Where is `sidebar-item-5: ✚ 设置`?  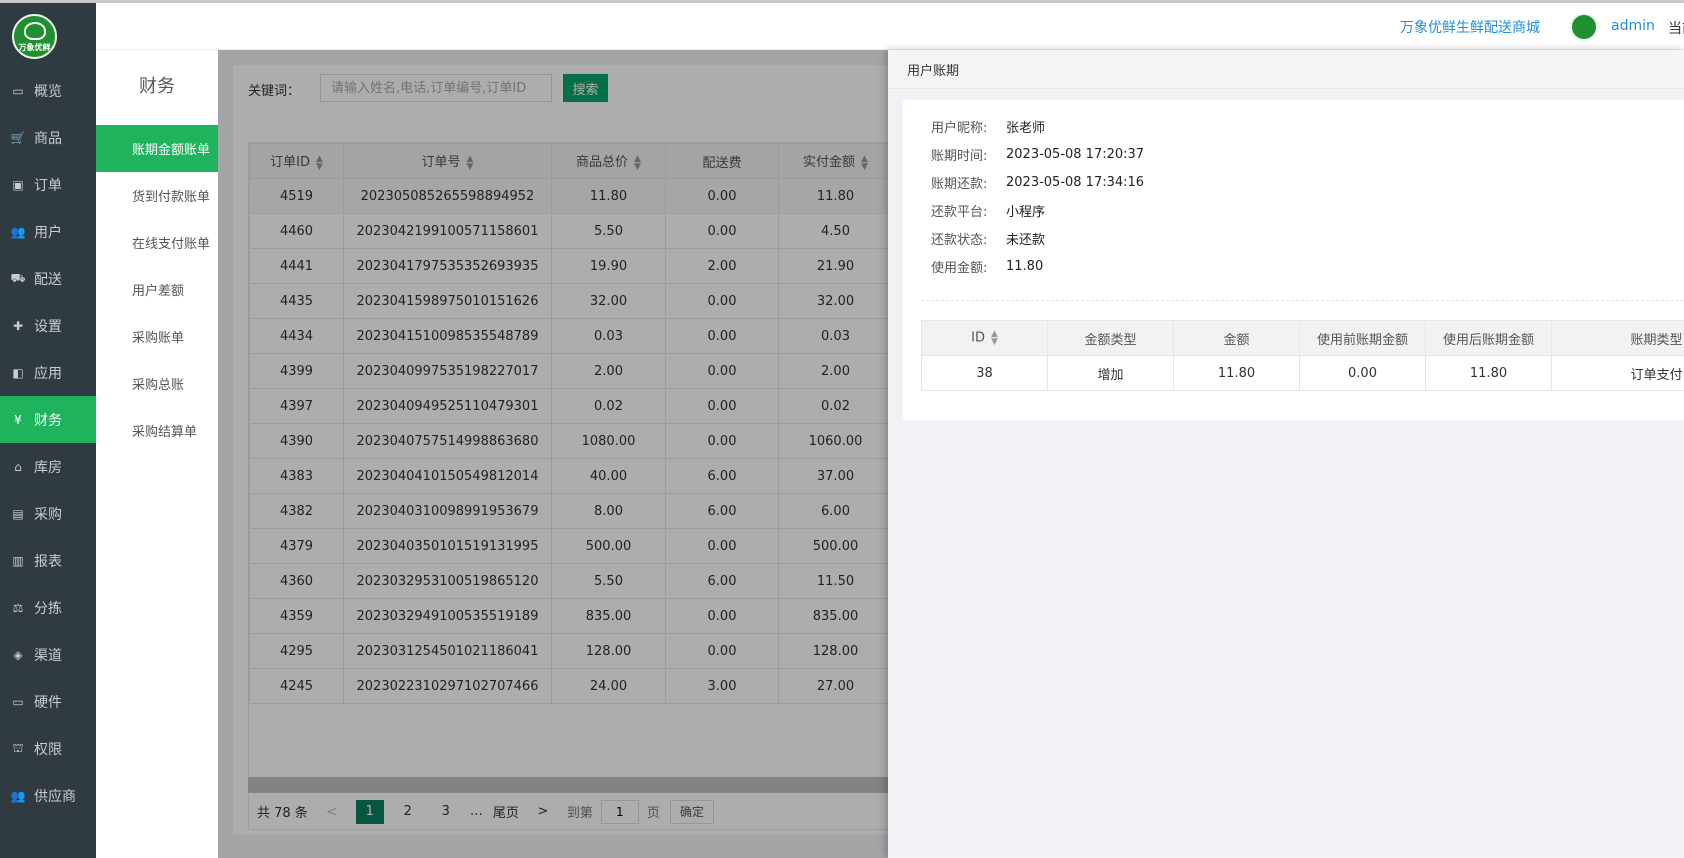
sidebar-item-5: ✚ 设置 is located at coordinates (48, 325).